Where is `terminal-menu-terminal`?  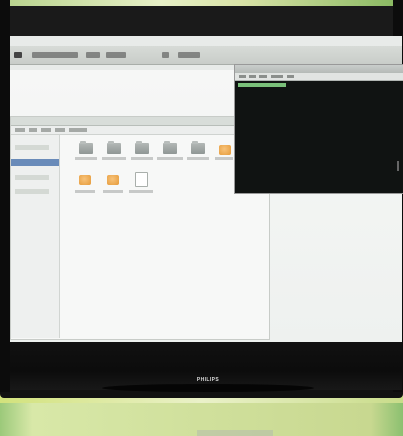 terminal-menu-terminal is located at coordinates (277, 76).